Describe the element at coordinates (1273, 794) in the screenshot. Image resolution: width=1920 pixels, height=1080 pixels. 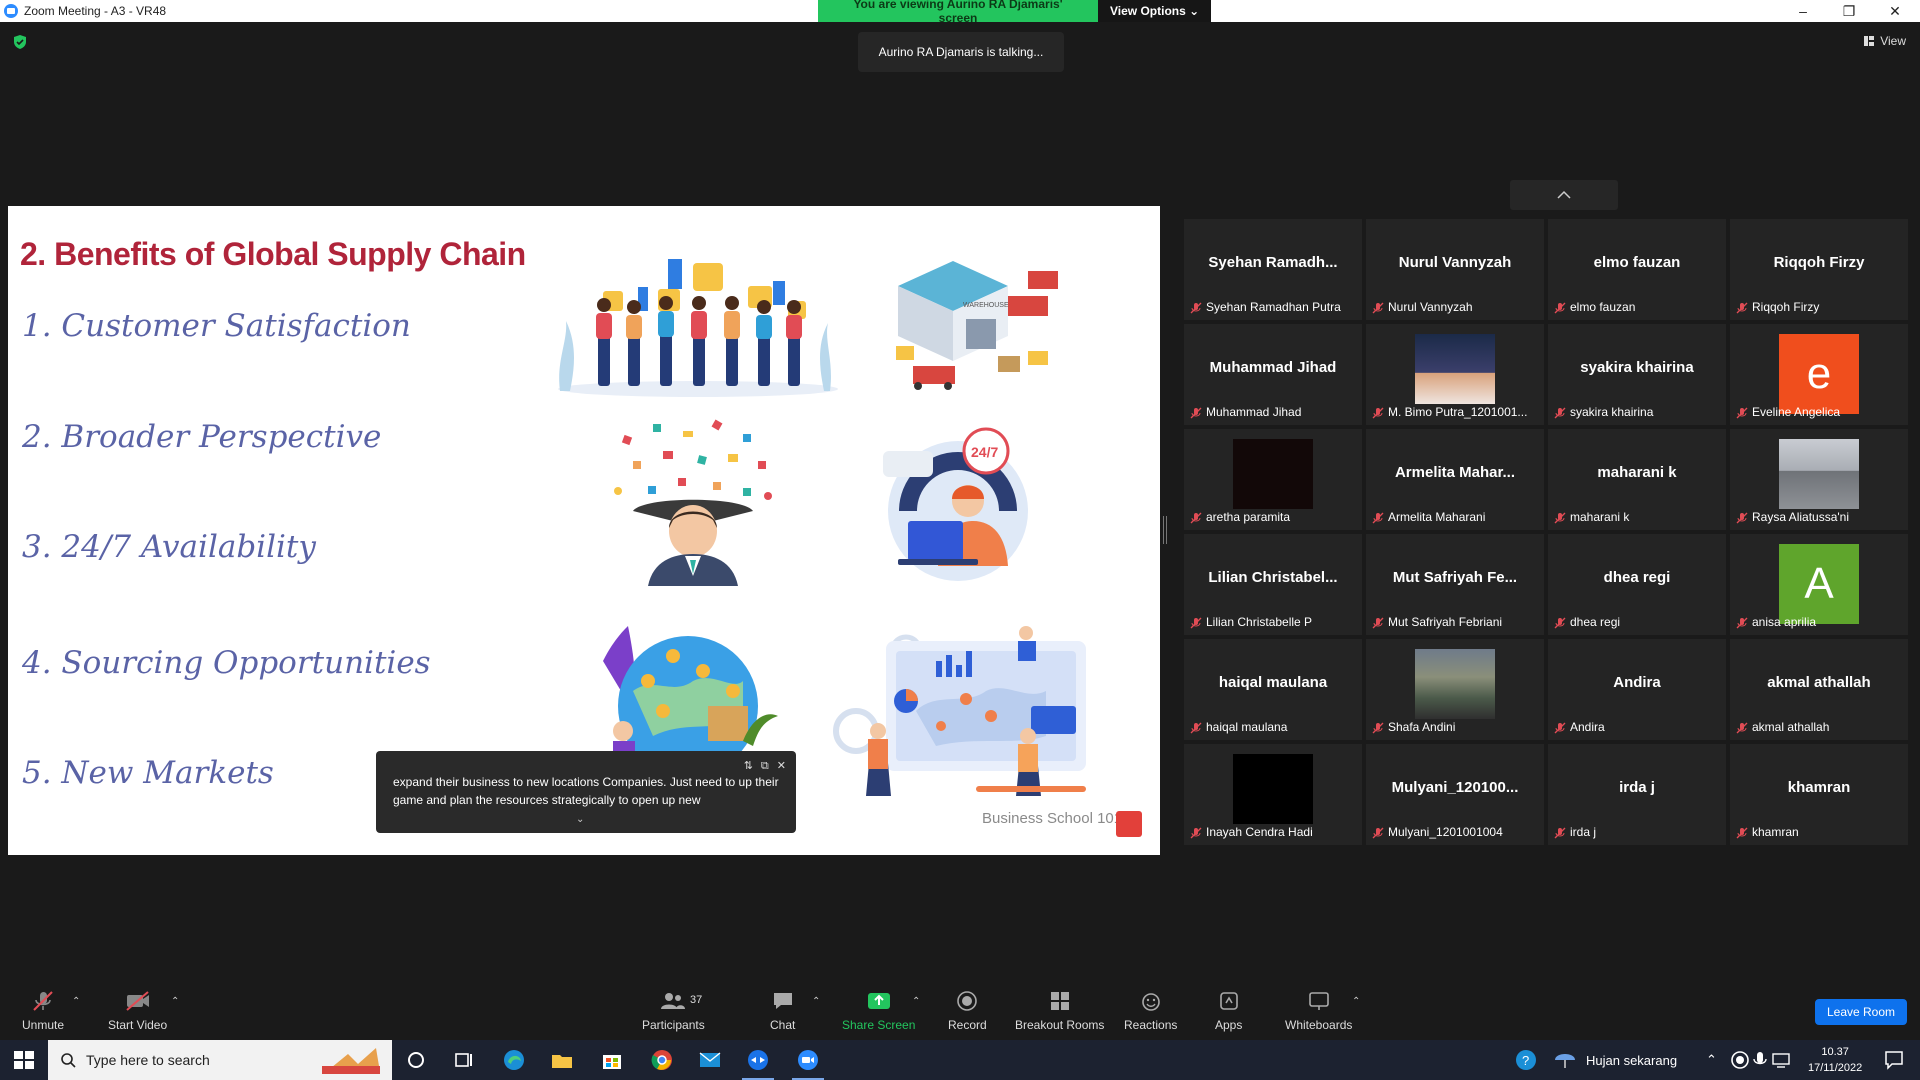
I see `participant-tile: Inayah Cendra Hadi` at that location.